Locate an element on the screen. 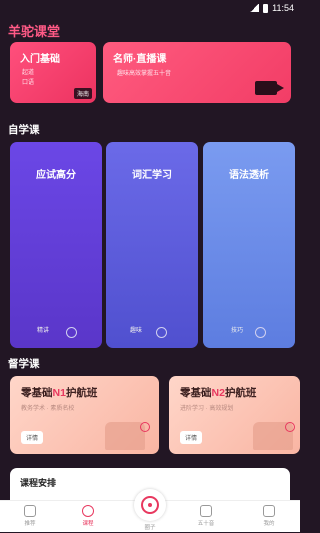 This screenshot has width=320, height=533. status-bar: 11:54 is located at coordinates (150, 8).